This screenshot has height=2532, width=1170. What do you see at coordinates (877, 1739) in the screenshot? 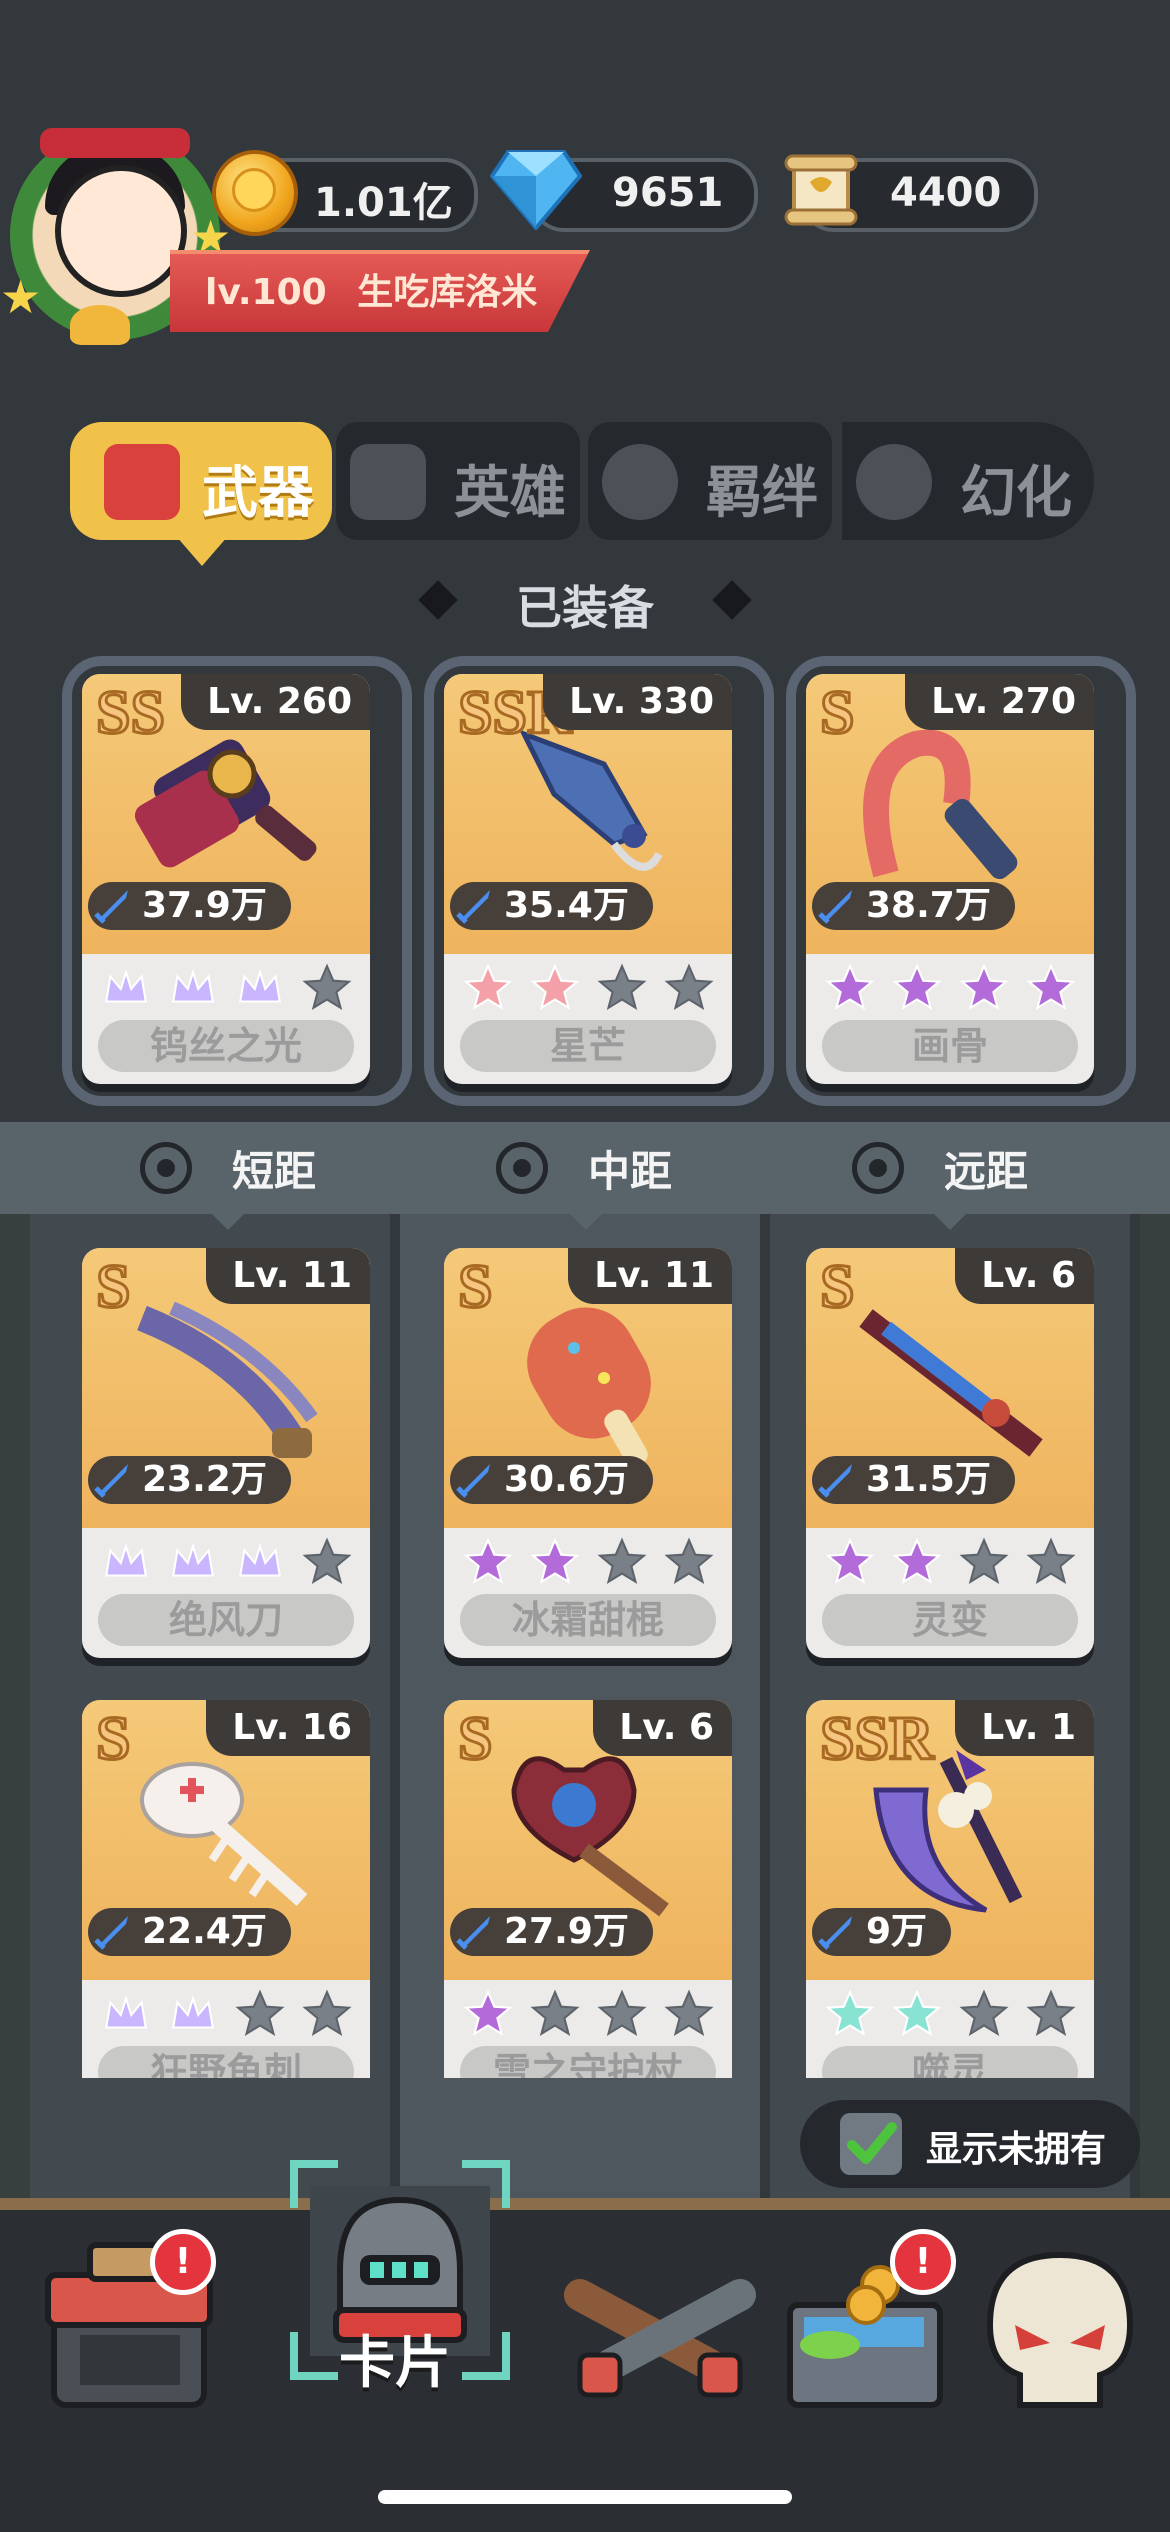
I see `grade-label: SSR` at bounding box center [877, 1739].